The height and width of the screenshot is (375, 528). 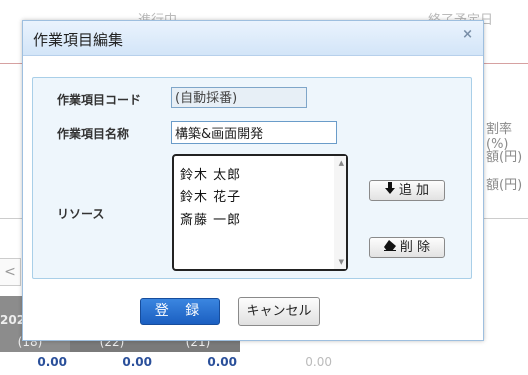 What do you see at coordinates (415, 247) in the screenshot?
I see `delete-resource-label: 削 除` at bounding box center [415, 247].